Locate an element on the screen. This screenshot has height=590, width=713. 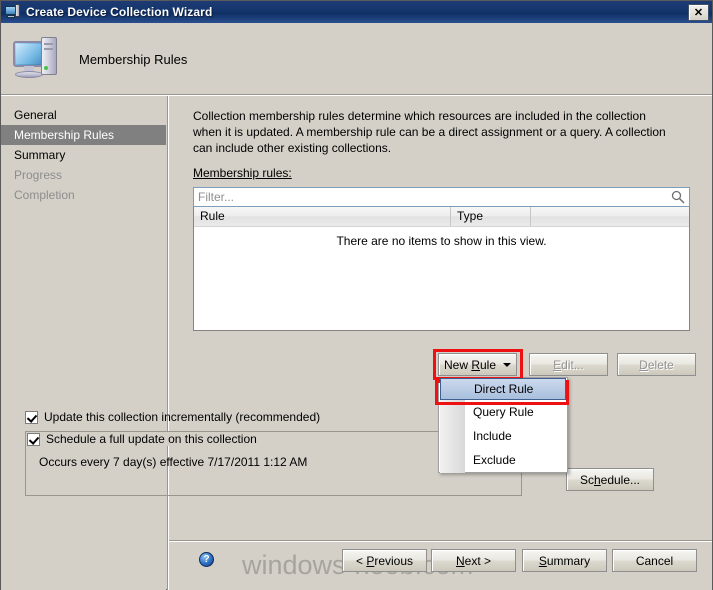
filter-box is located at coordinates (441, 197).